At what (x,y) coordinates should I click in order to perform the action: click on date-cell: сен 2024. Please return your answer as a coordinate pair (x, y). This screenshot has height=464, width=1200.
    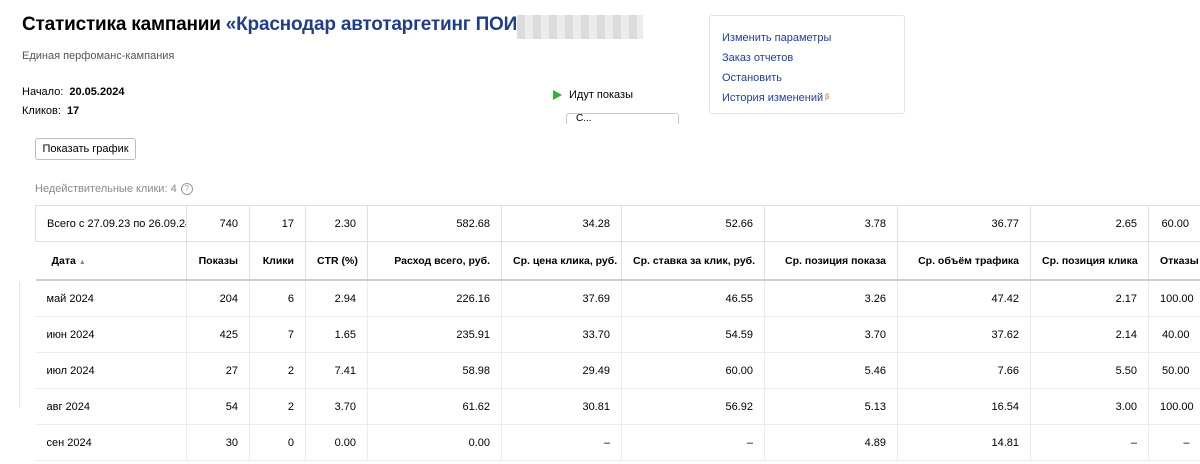
    Looking at the image, I should click on (111, 442).